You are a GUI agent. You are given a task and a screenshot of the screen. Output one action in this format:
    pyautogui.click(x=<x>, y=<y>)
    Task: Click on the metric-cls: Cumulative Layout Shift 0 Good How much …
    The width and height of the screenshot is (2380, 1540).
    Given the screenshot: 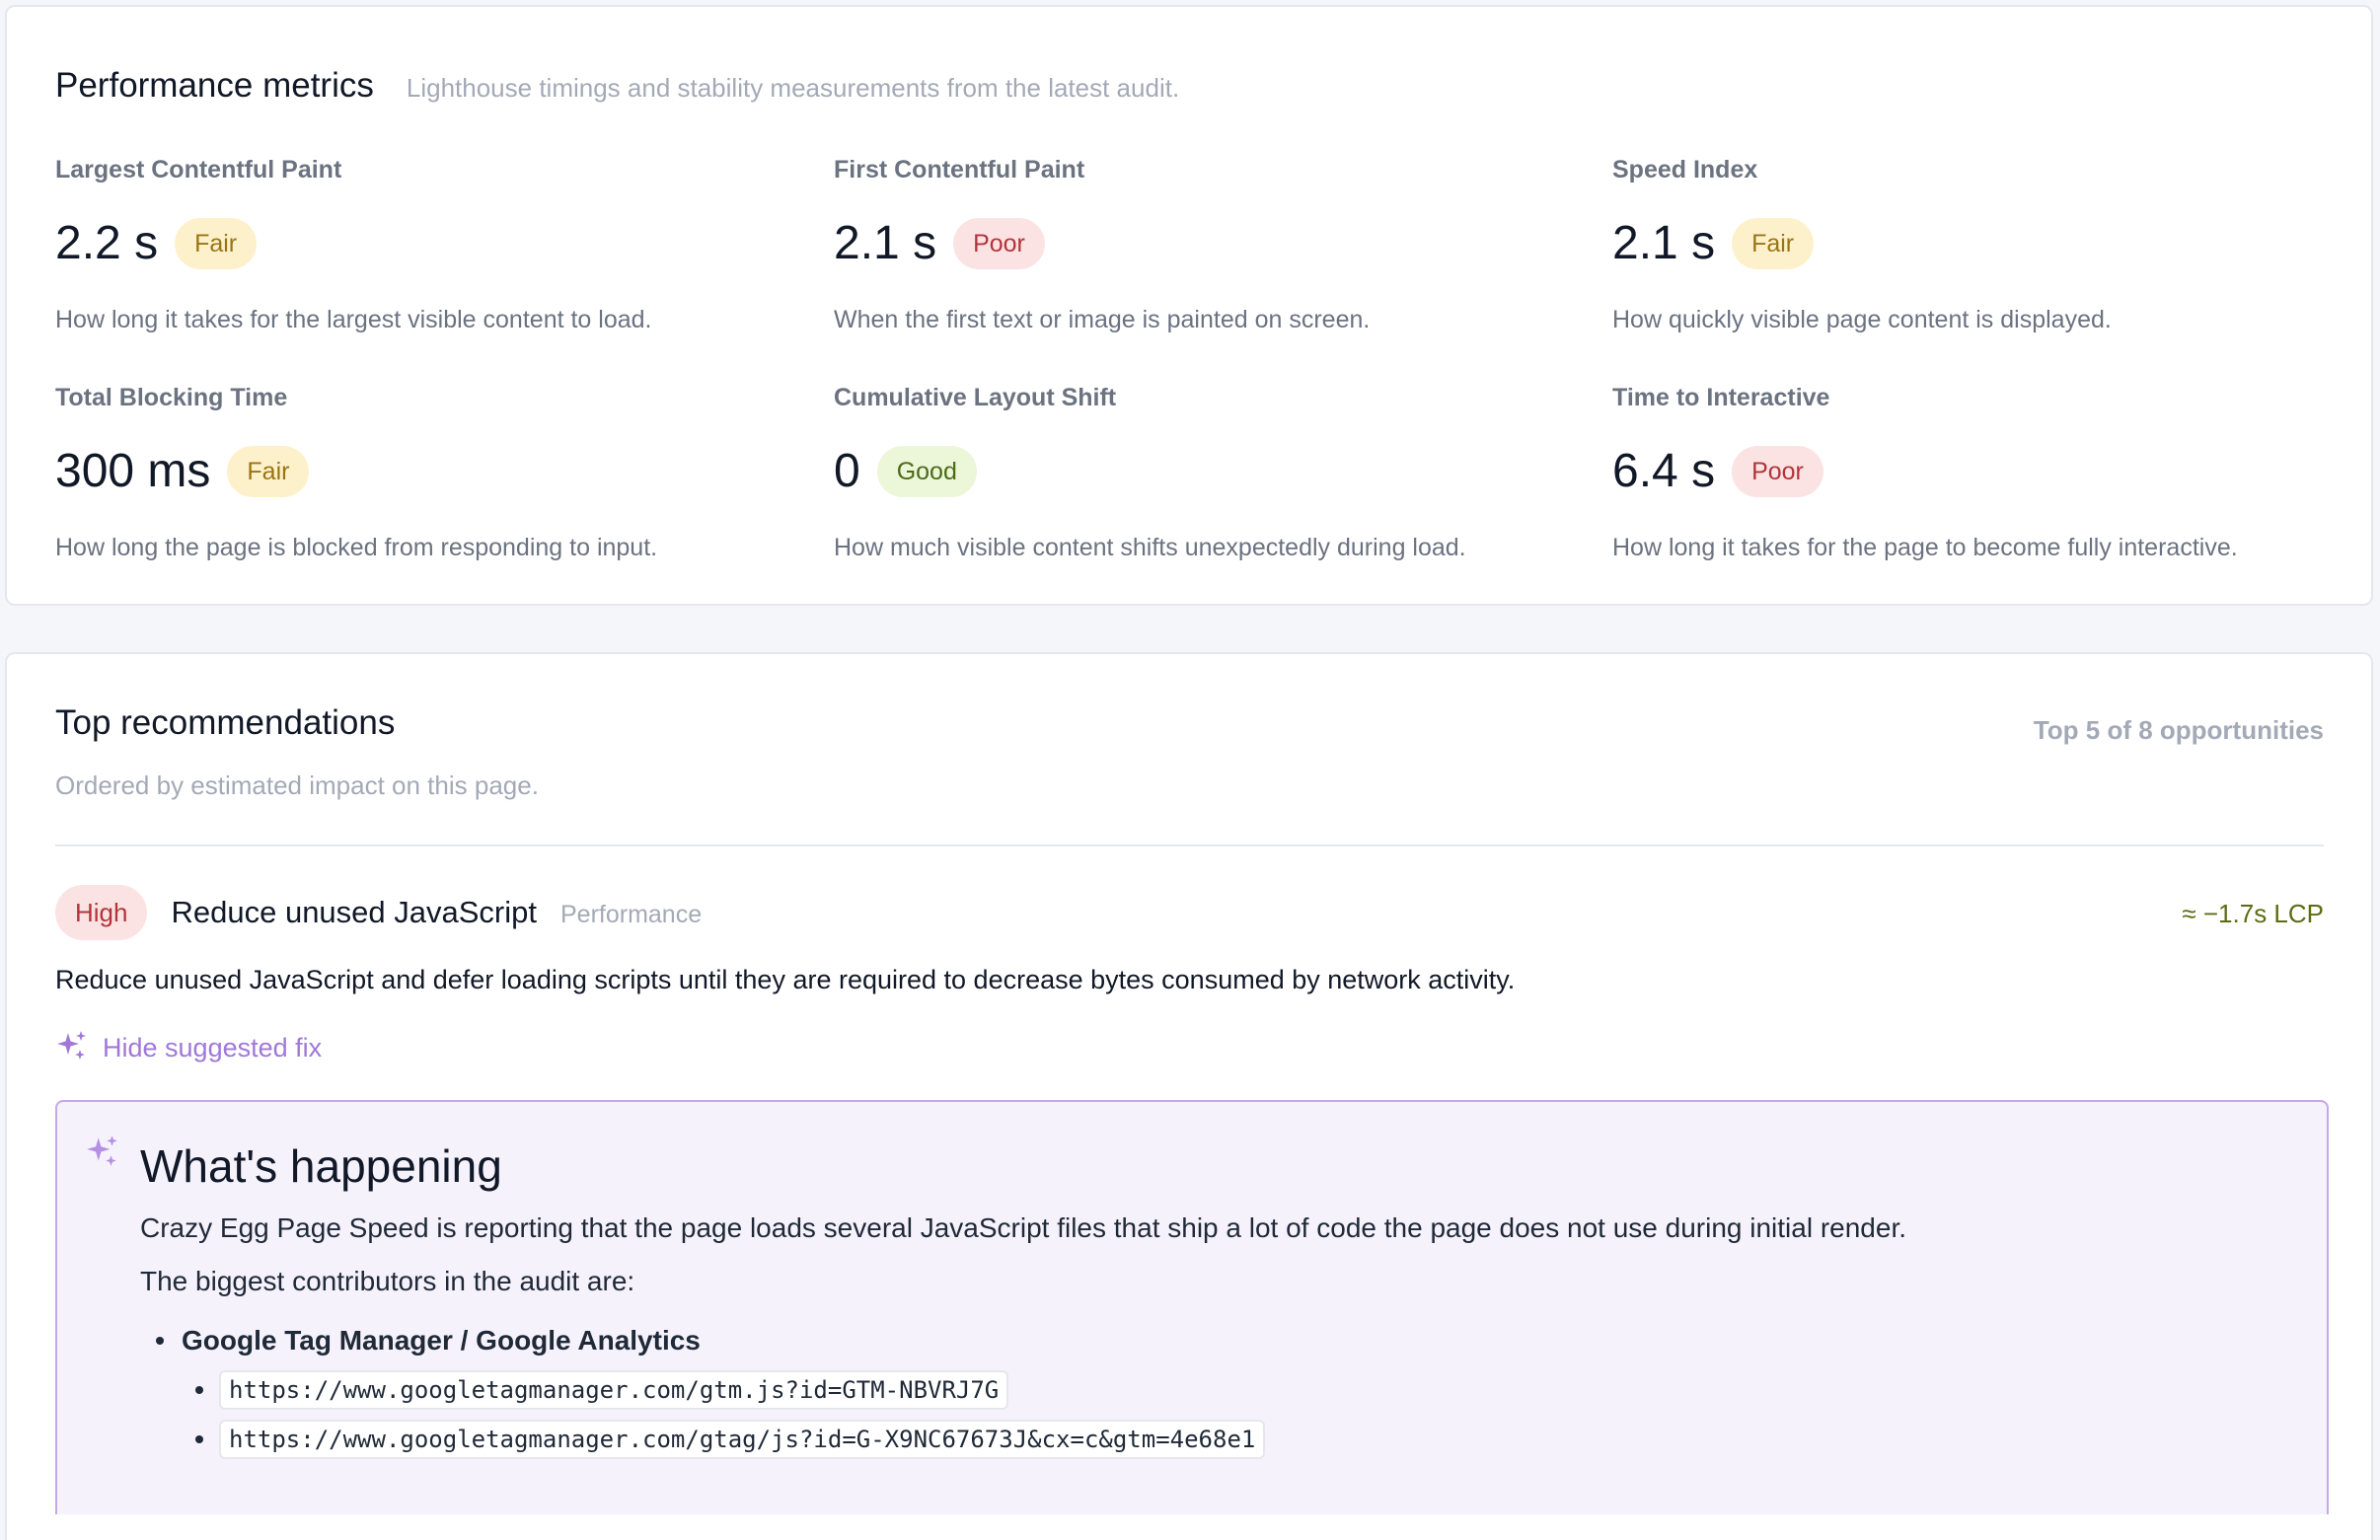 What is the action you would take?
    pyautogui.click(x=1209, y=472)
    